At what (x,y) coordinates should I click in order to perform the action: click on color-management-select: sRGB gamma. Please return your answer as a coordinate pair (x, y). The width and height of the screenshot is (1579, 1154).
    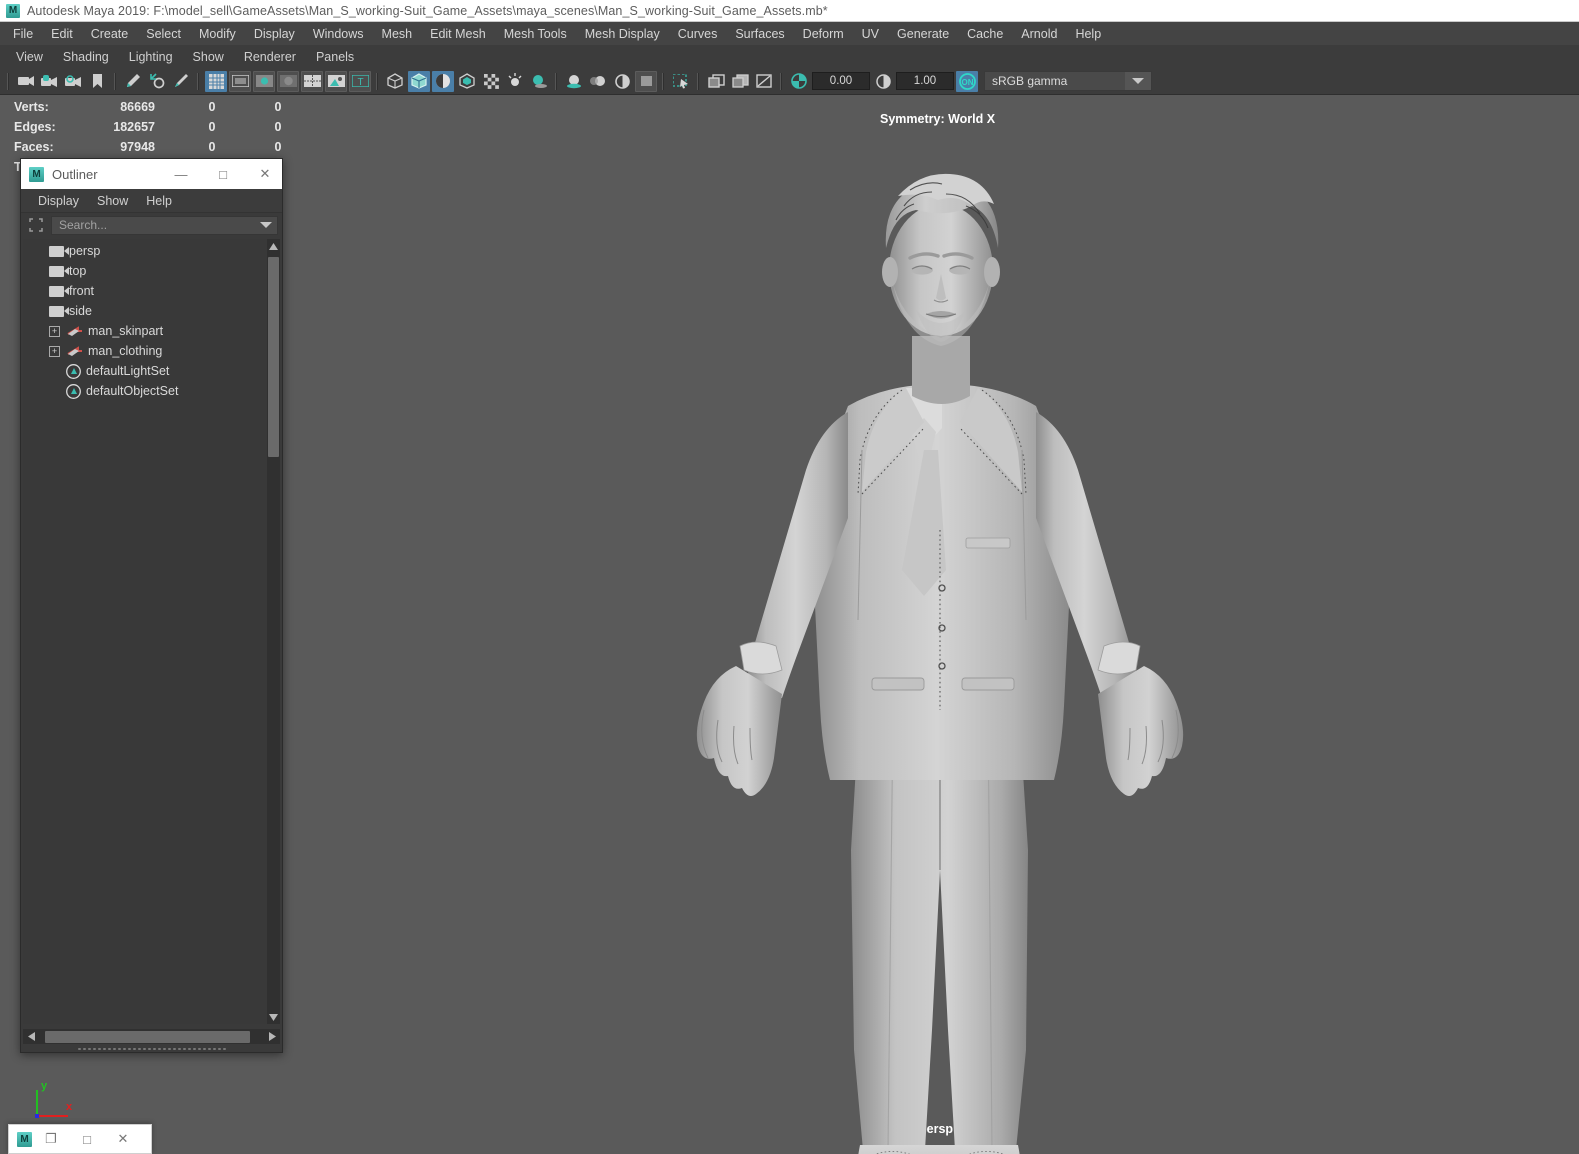
    Looking at the image, I should click on (1068, 81).